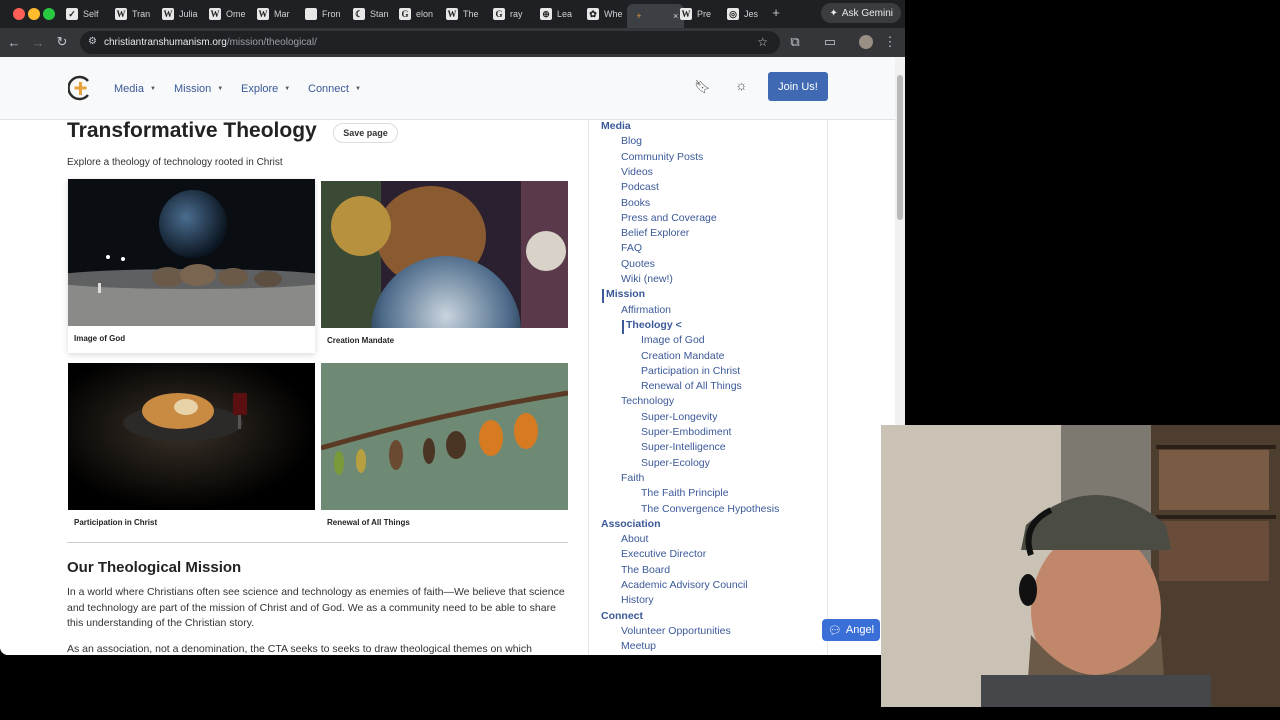 The width and height of the screenshot is (1280, 720). What do you see at coordinates (19, 14) in the screenshot?
I see `close-window-button` at bounding box center [19, 14].